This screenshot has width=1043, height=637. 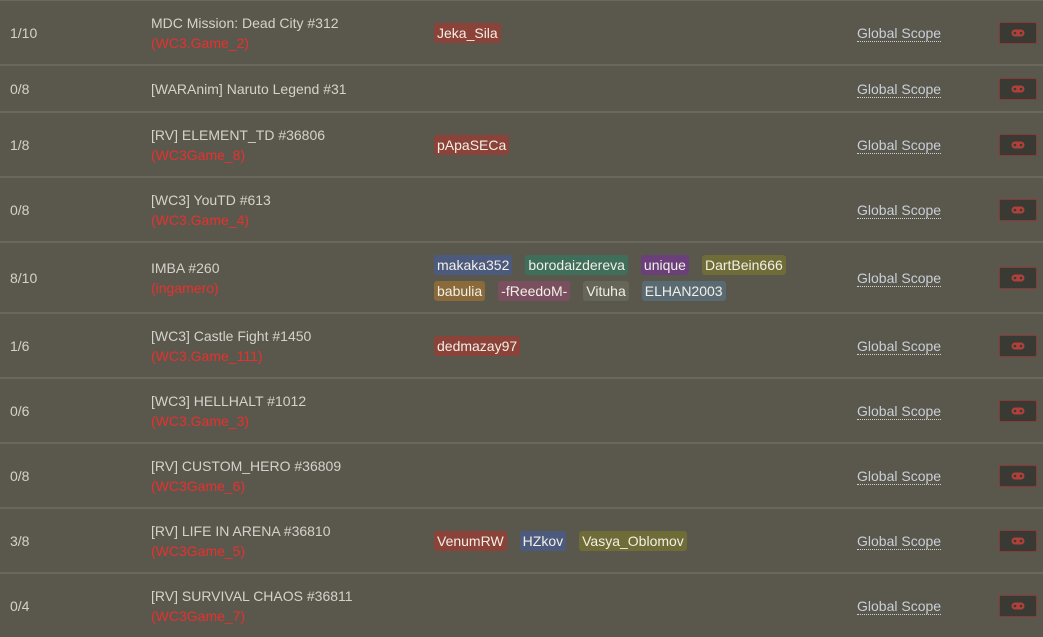 What do you see at coordinates (238, 135) in the screenshot?
I see `game-title: [RV] ELEMENT_TD #36806` at bounding box center [238, 135].